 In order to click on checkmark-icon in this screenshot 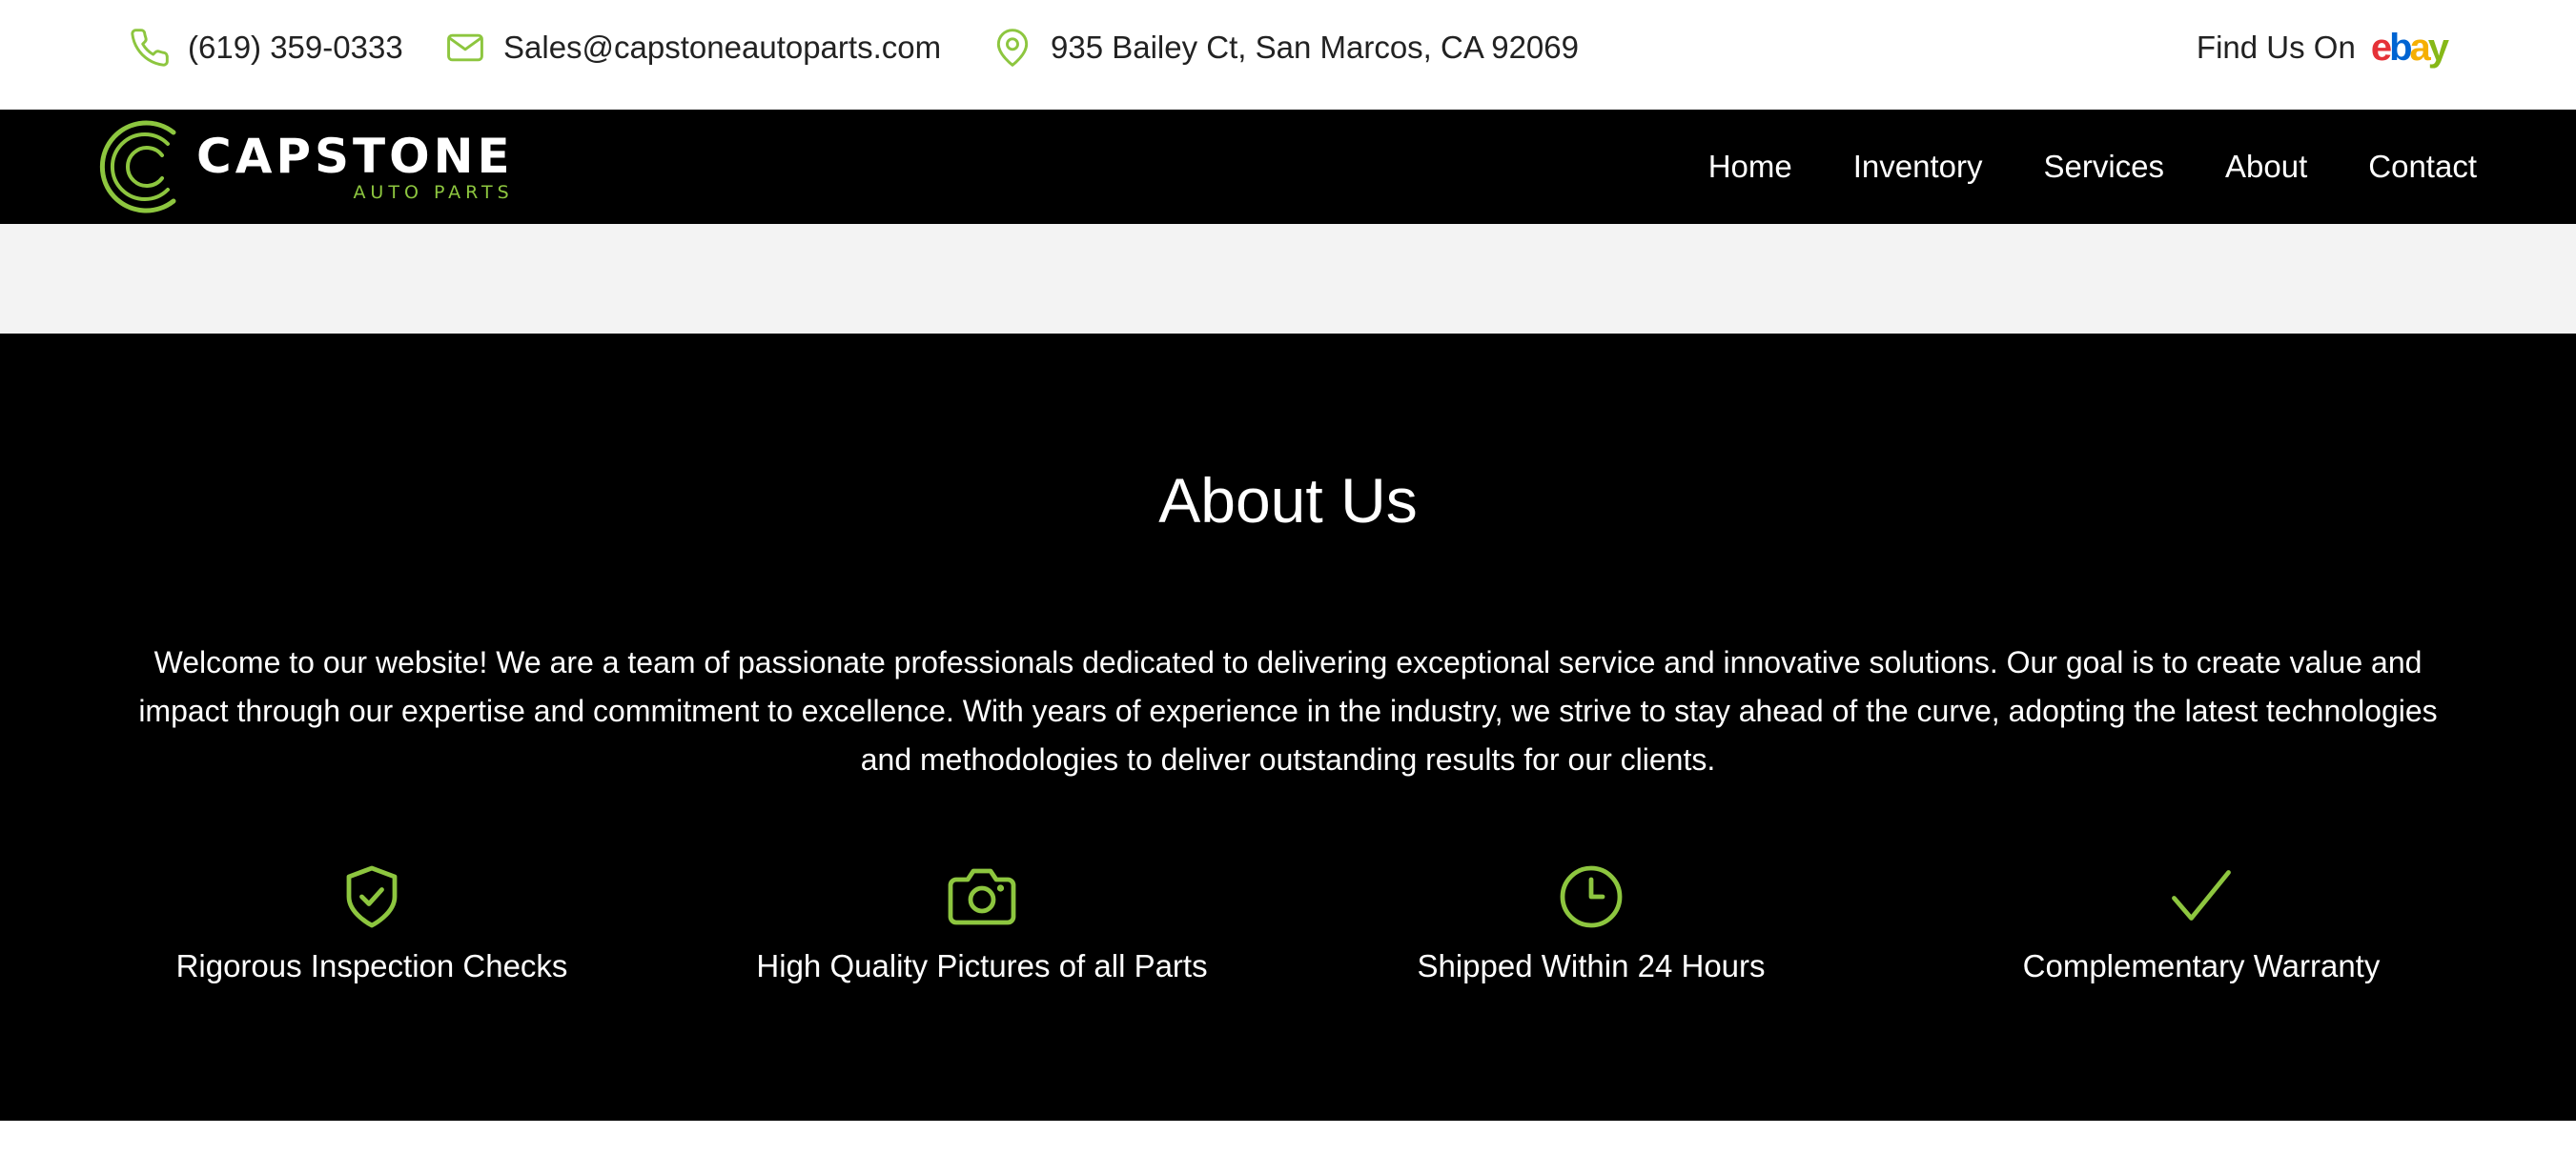, I will do `click(2201, 895)`.